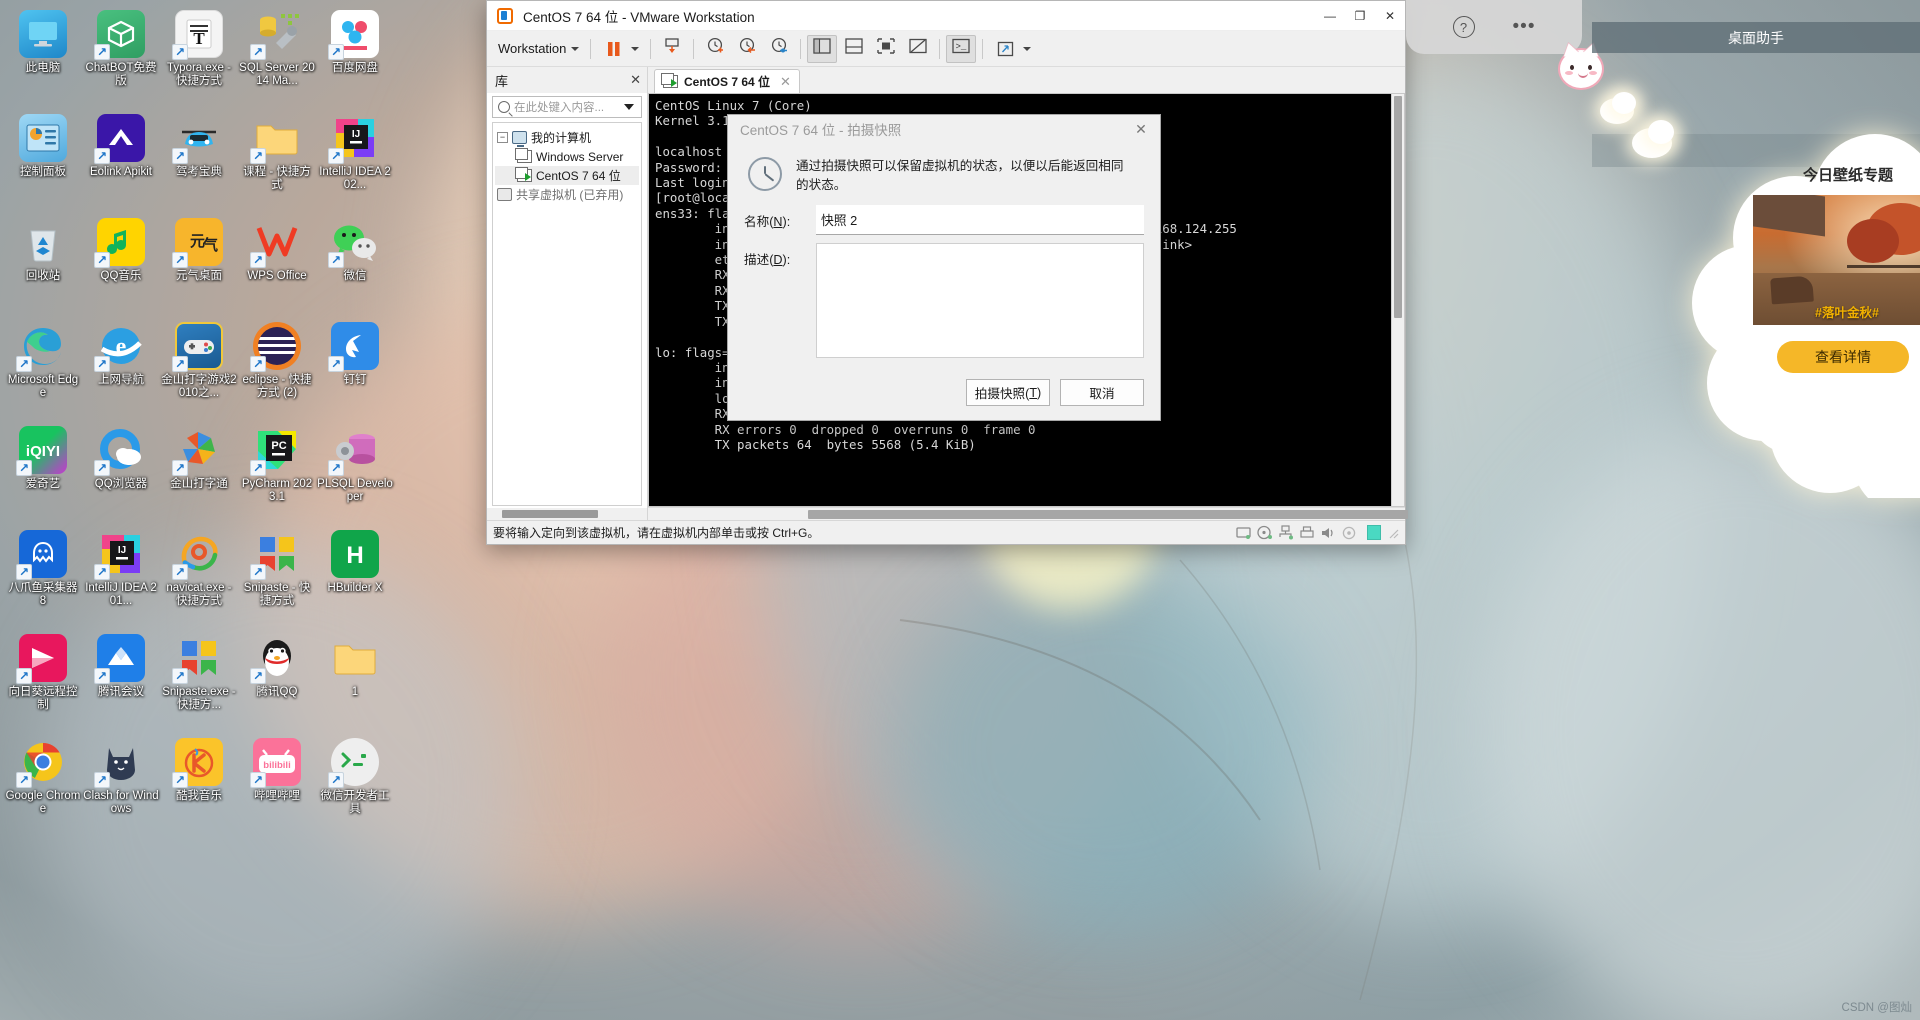 This screenshot has height=1020, width=1920. What do you see at coordinates (1286, 532) in the screenshot?
I see `network-adapter-icon` at bounding box center [1286, 532].